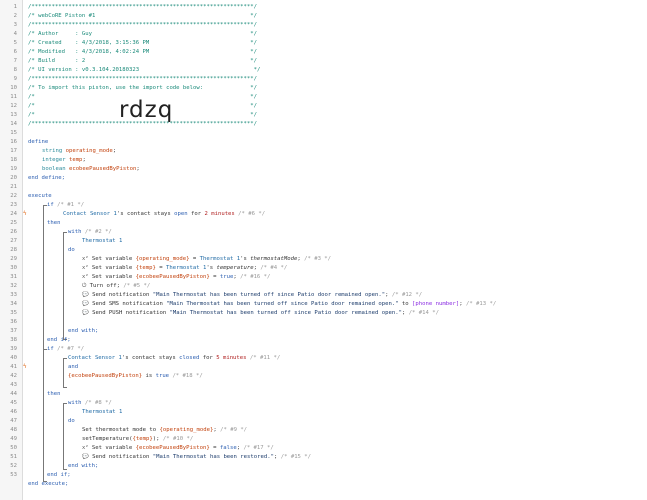 This screenshot has height=500, width=647. Describe the element at coordinates (364, 439) in the screenshot. I see `set-temperature: setTemperature({temp}); /* #10 */` at that location.